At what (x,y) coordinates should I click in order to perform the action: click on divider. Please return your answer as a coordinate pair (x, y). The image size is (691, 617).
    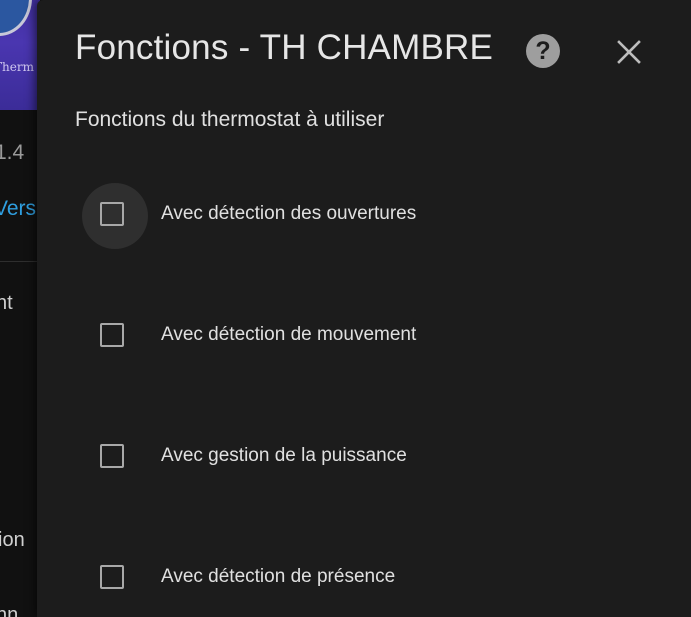
    Looking at the image, I should click on (20, 261).